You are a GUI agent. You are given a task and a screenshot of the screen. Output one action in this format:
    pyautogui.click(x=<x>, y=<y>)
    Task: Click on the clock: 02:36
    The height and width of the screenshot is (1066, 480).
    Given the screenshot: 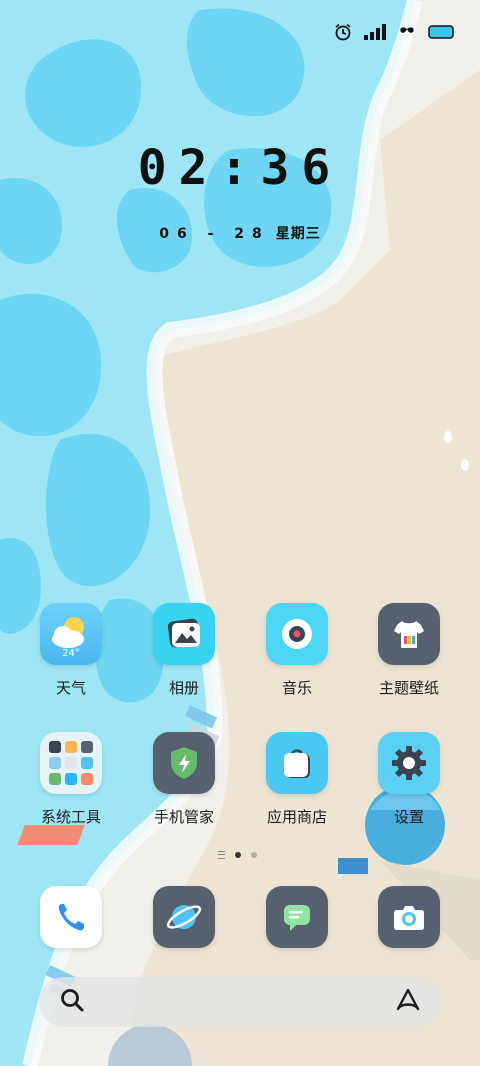 What is the action you would take?
    pyautogui.click(x=240, y=168)
    